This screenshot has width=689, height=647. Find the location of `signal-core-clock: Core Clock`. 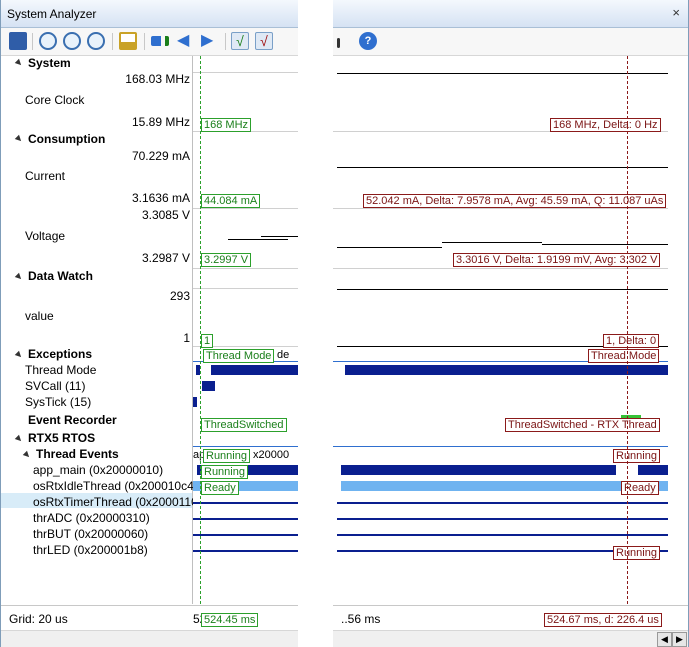

signal-core-clock: Core Clock is located at coordinates (54, 100).